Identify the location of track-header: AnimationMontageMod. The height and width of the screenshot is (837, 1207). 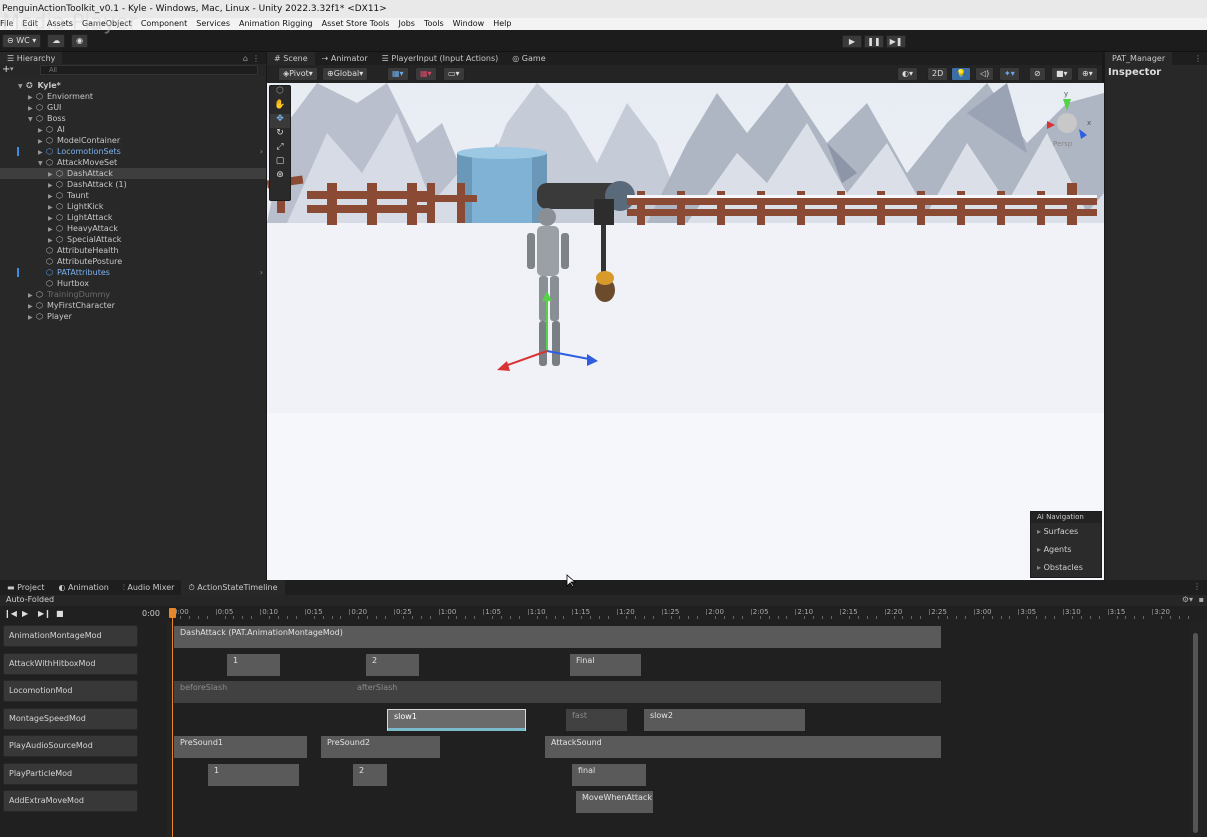
(70, 636).